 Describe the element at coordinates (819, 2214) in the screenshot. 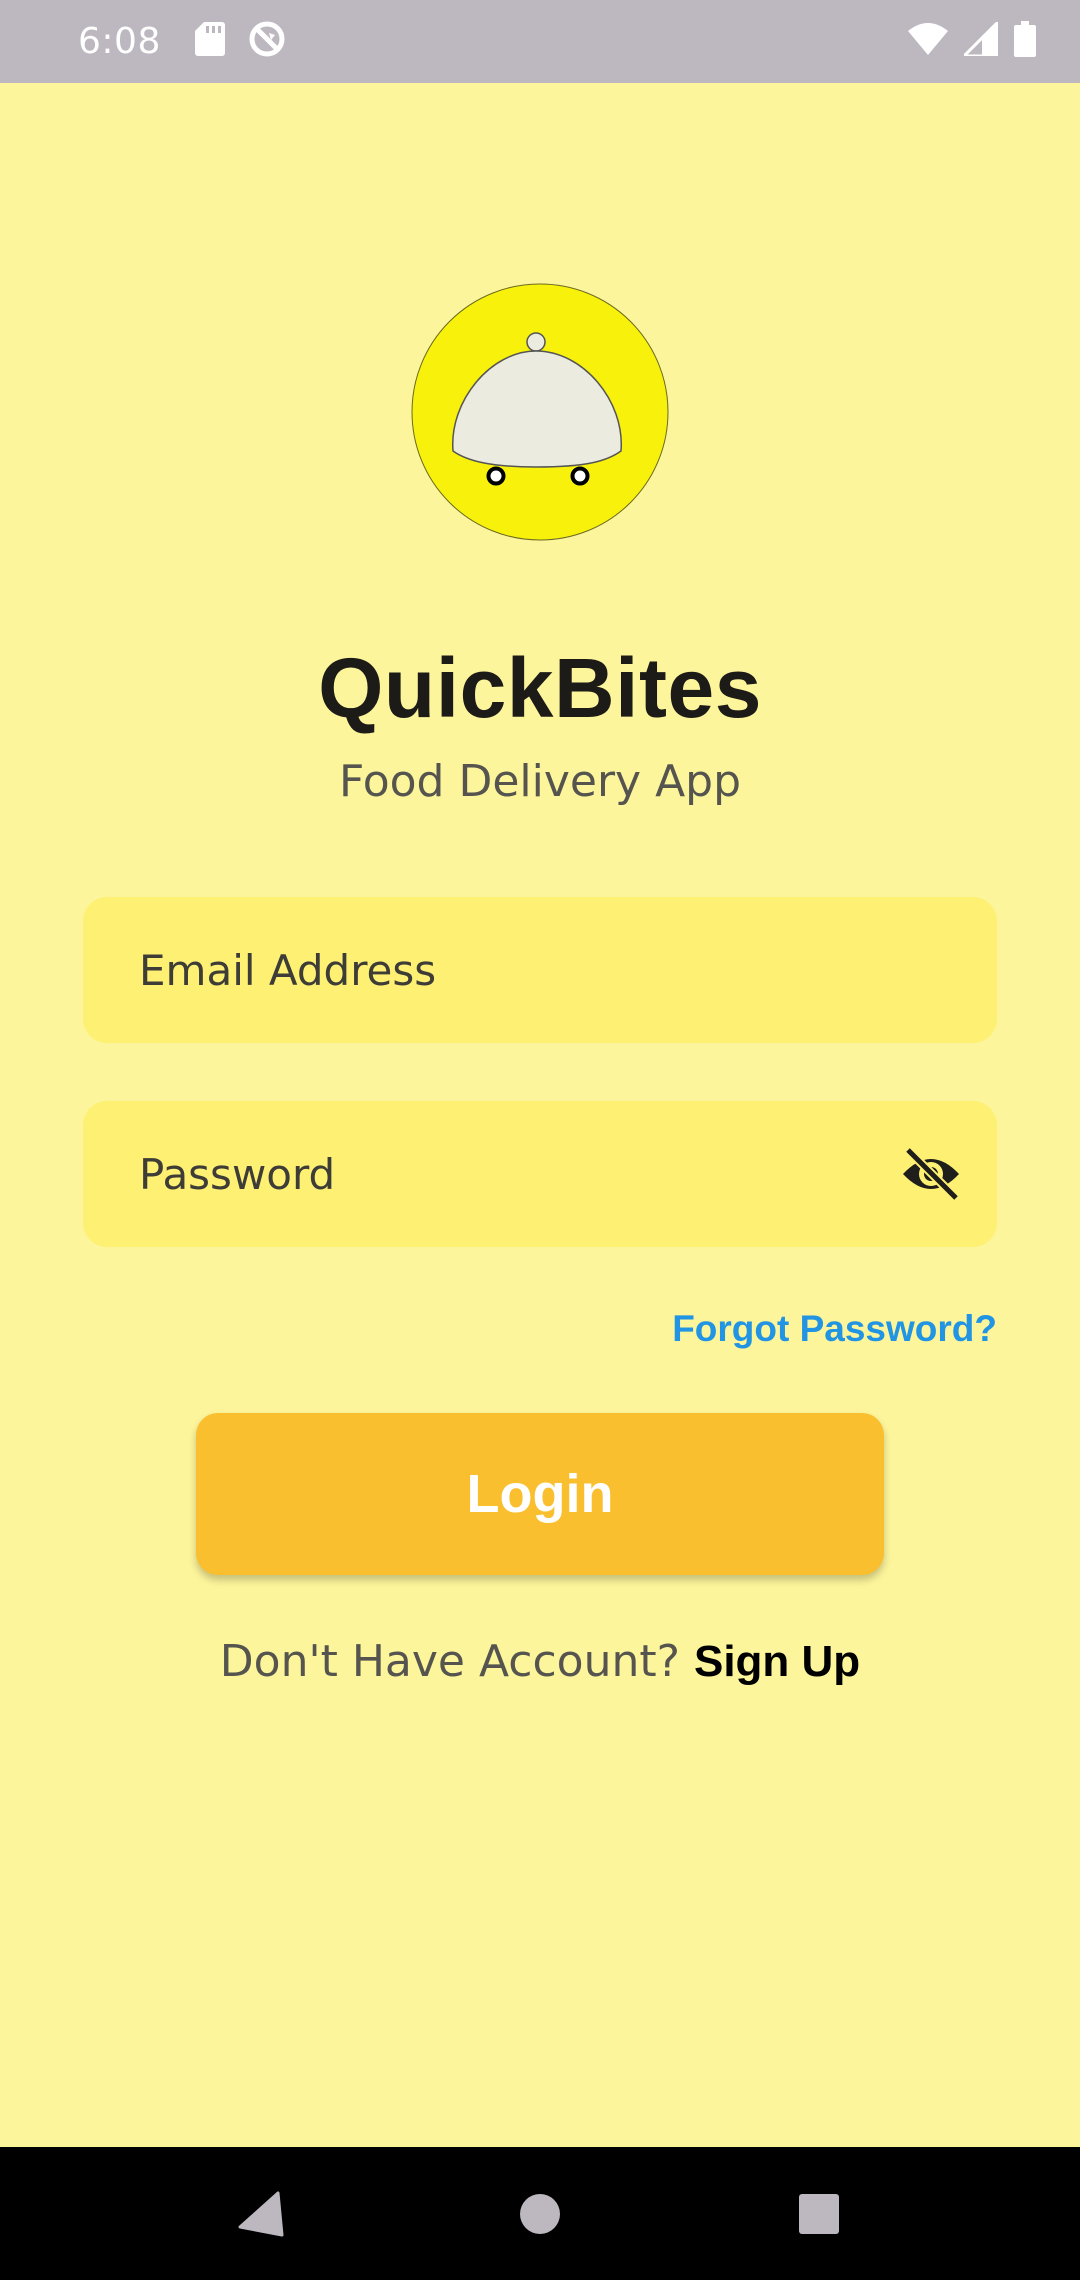

I see `recents-icon` at that location.